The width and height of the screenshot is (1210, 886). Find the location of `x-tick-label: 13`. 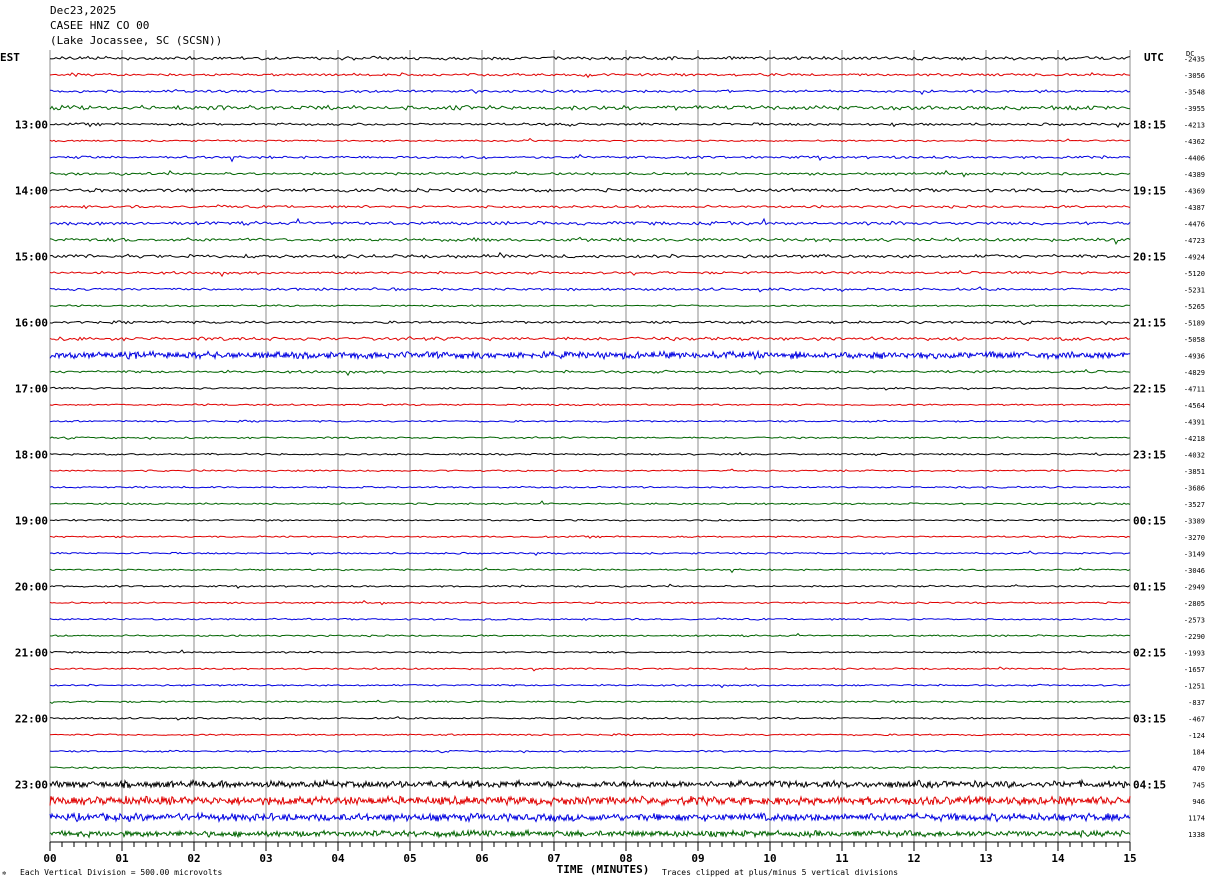

x-tick-label: 13 is located at coordinates (985, 858).